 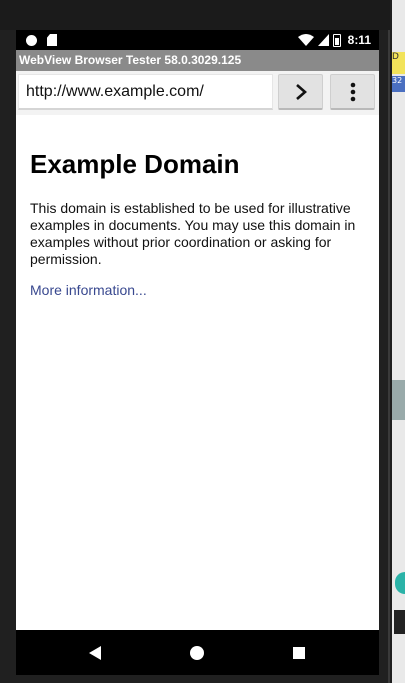 I want to click on recents-button, so click(x=299, y=653).